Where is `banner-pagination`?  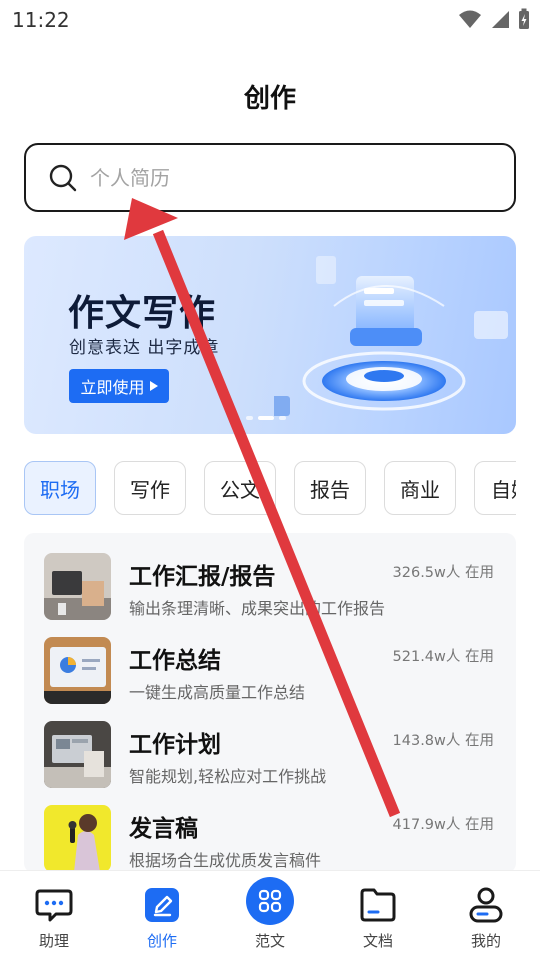
banner-pagination is located at coordinates (266, 418).